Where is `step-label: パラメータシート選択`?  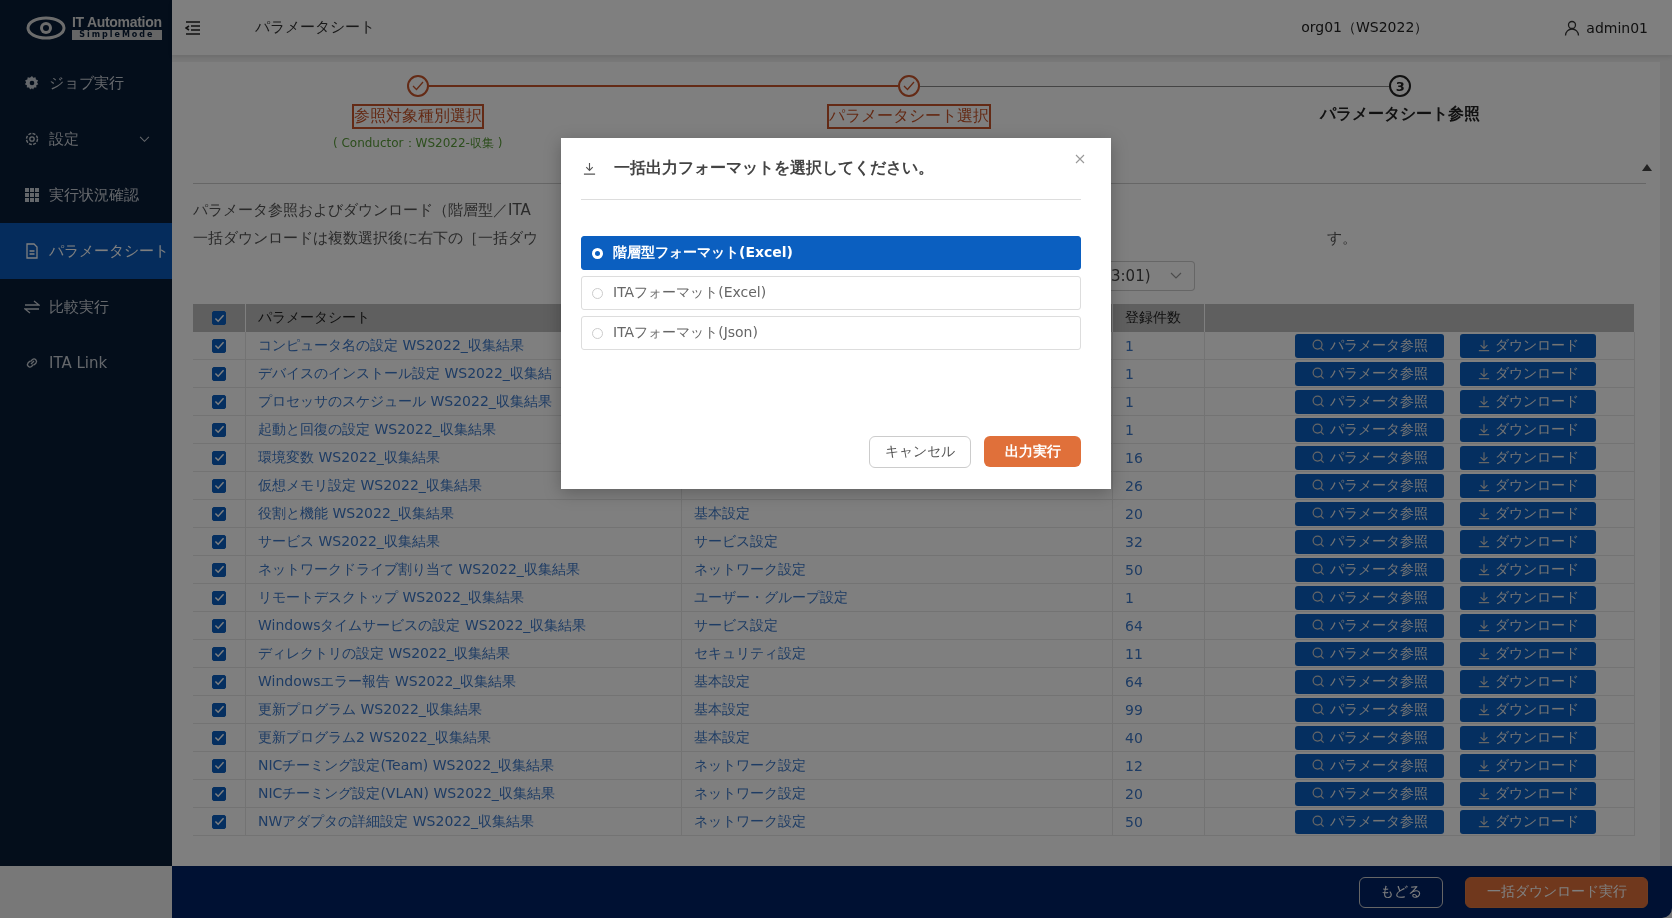
step-label: パラメータシート選択 is located at coordinates (909, 116).